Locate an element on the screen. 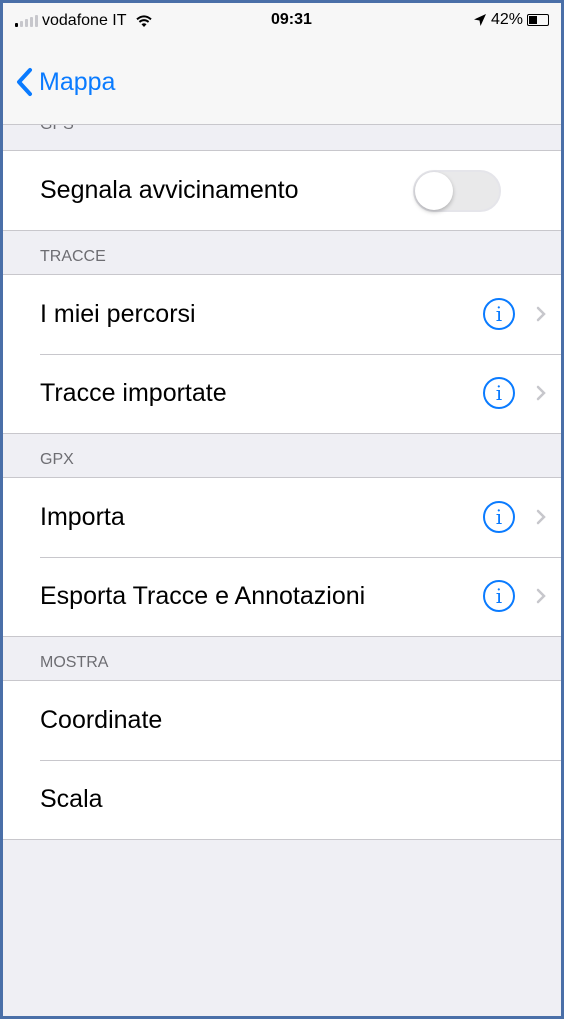 The width and height of the screenshot is (564, 1019). row-coordinate: Coordinate is located at coordinates (282, 720).